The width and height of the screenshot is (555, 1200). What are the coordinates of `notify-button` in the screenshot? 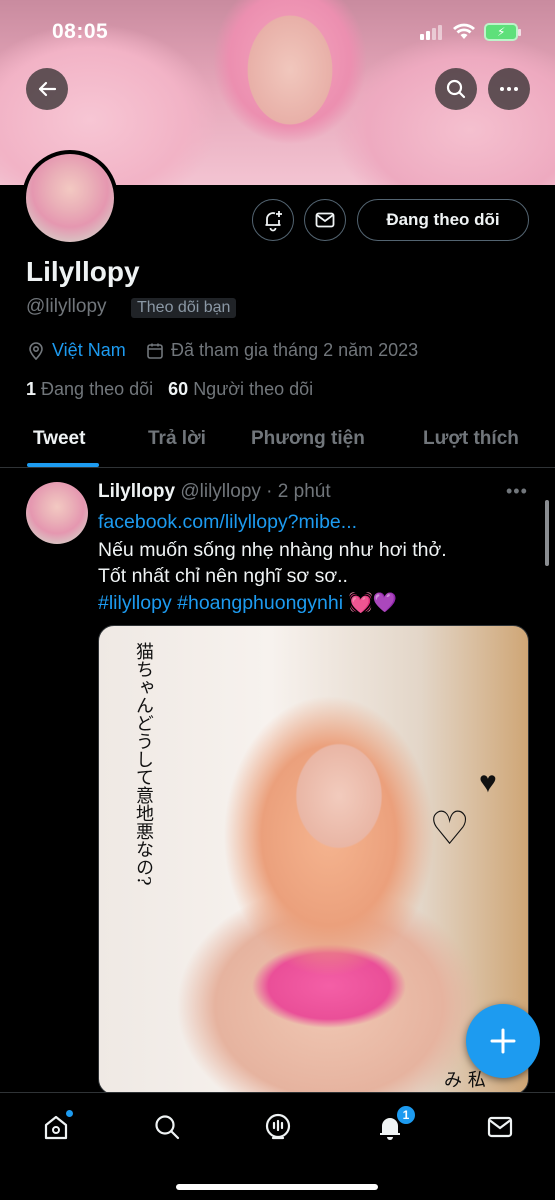 It's located at (273, 220).